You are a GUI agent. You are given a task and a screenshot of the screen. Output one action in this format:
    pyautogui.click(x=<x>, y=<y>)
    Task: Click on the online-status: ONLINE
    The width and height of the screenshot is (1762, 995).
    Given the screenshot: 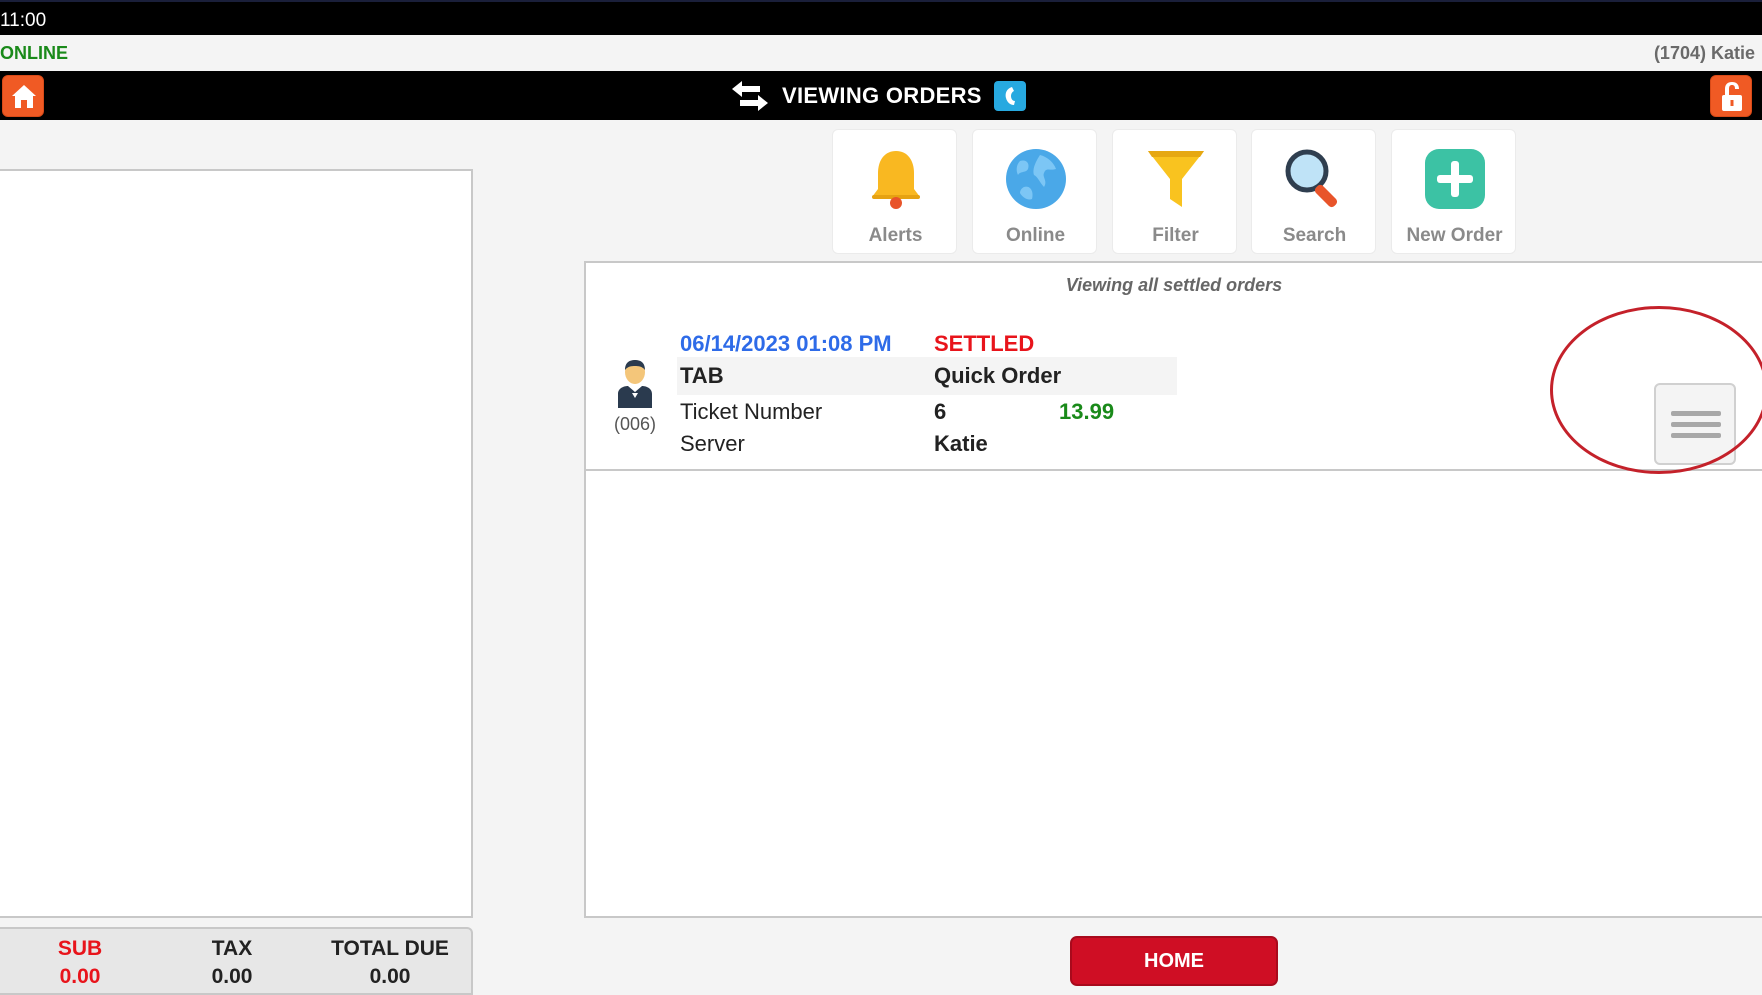 What is the action you would take?
    pyautogui.click(x=34, y=53)
    